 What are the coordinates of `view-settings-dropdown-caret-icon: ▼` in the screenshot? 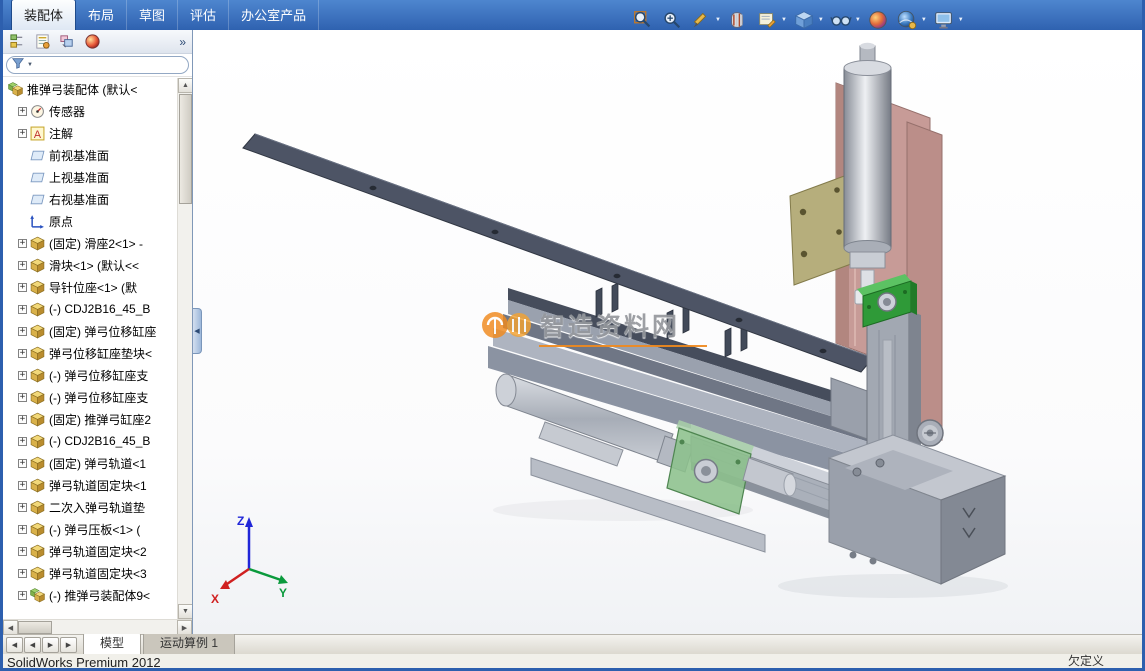 It's located at (961, 20).